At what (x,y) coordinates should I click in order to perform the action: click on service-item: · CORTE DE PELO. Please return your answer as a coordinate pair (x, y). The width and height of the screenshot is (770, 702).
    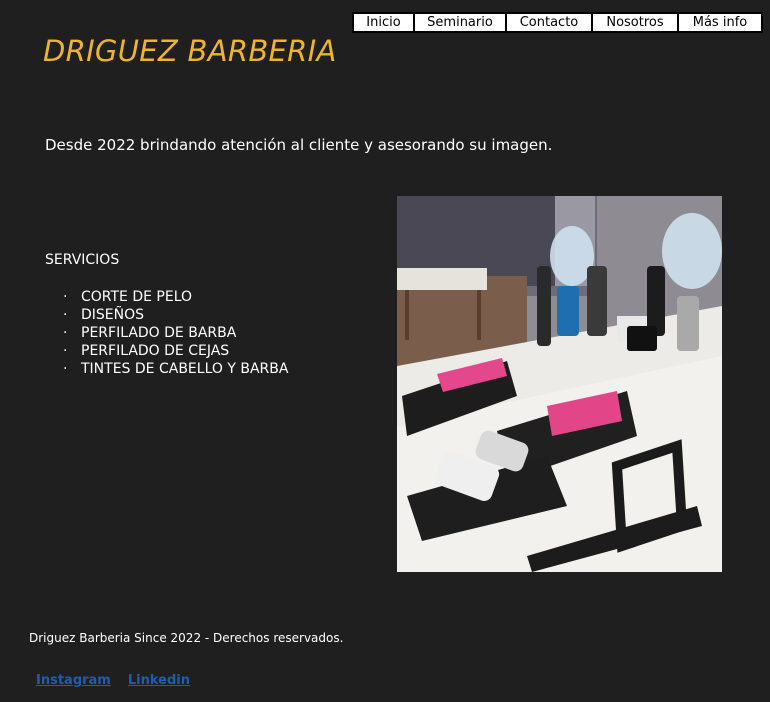
    Looking at the image, I should click on (175, 297).